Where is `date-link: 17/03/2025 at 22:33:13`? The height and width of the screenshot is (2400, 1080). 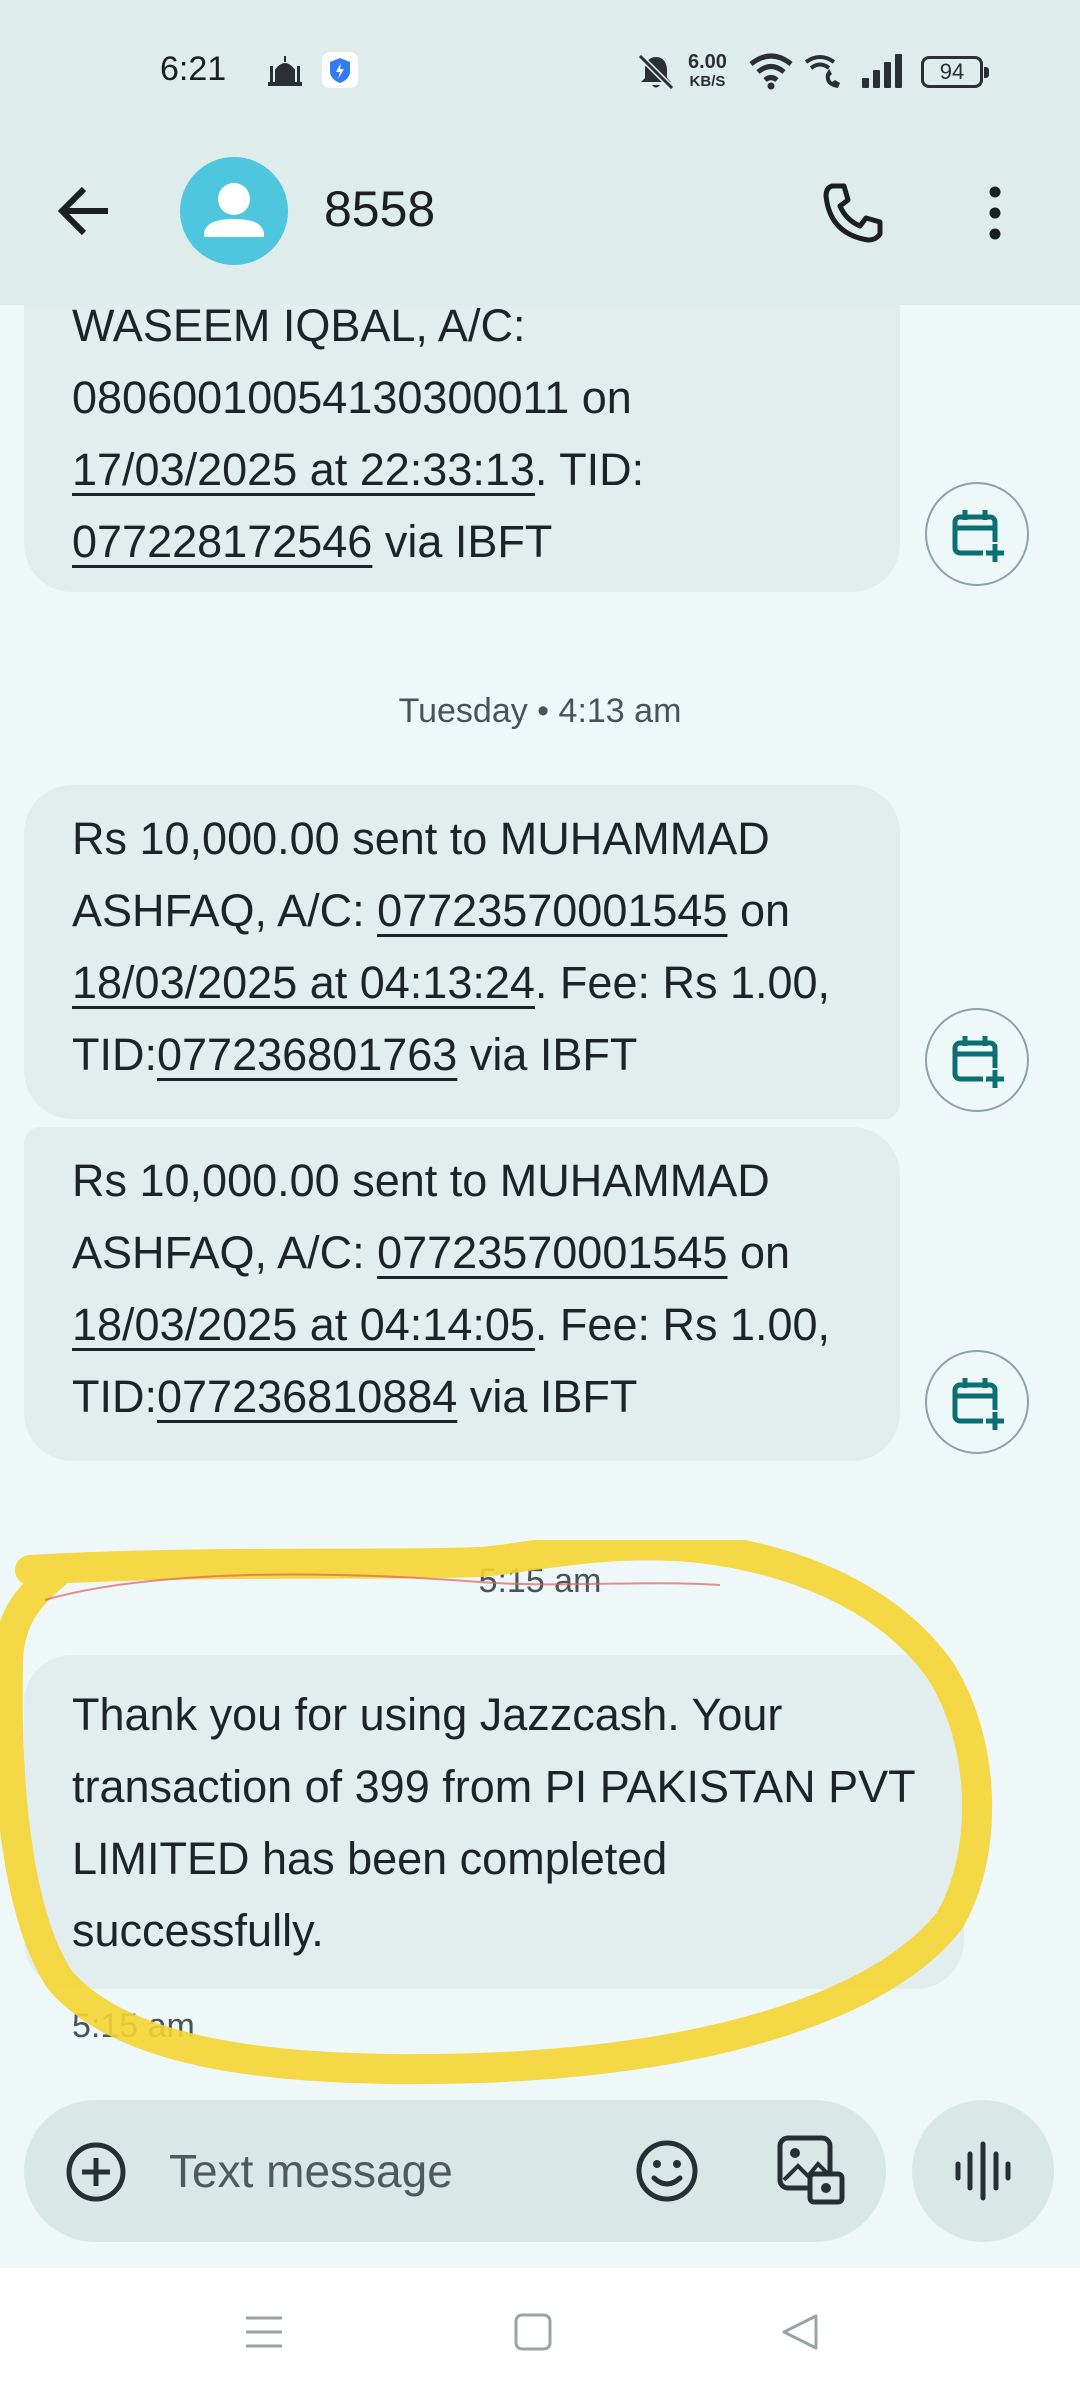 date-link: 17/03/2025 at 22:33:13 is located at coordinates (303, 469).